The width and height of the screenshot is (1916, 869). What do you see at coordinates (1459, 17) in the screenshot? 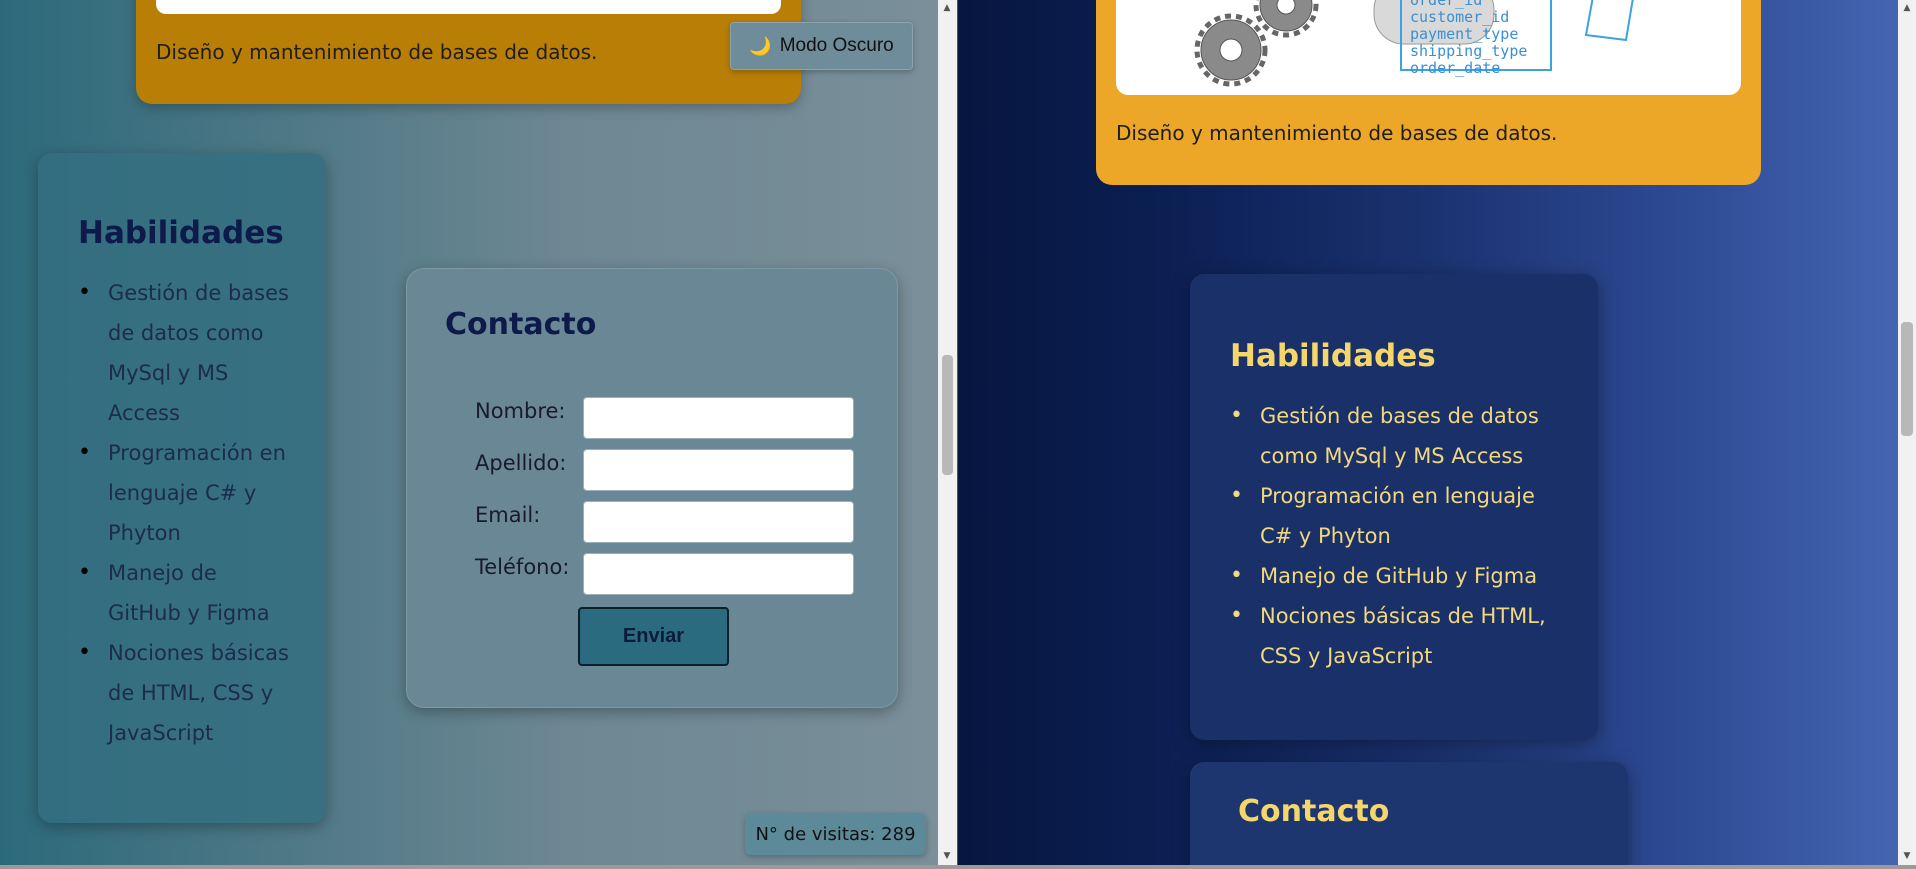
I see `image-text-customer-id: customer_id` at bounding box center [1459, 17].